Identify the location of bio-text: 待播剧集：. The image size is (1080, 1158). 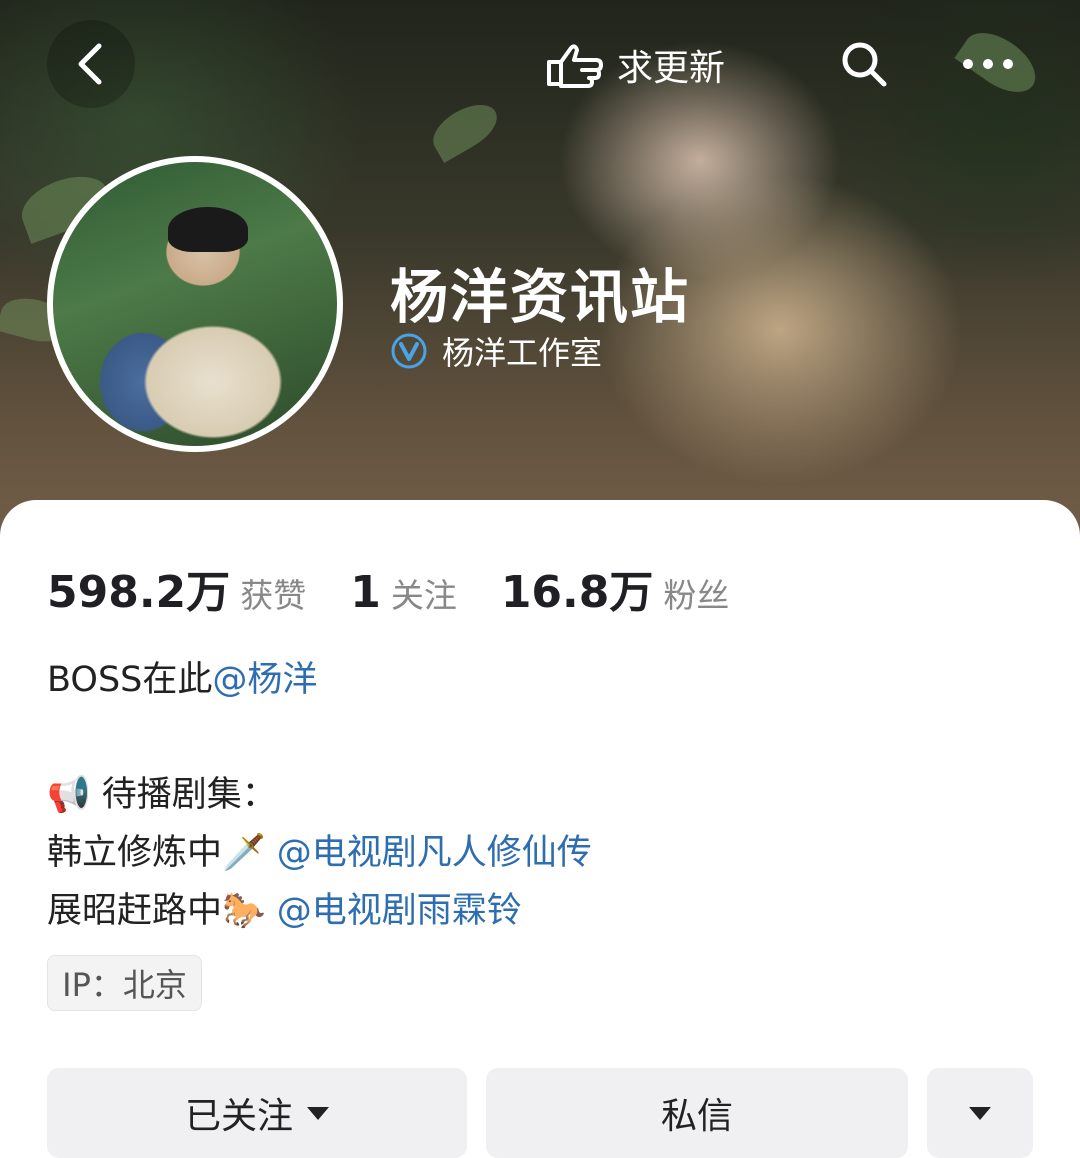
(183, 795).